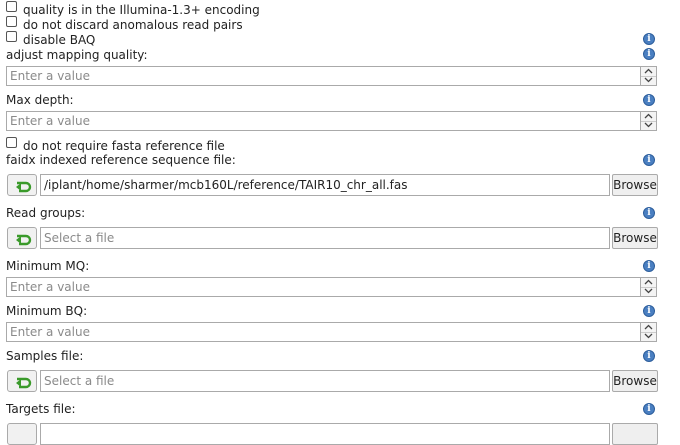 The image size is (680, 445). I want to click on min-mq-info-icon, so click(649, 266).